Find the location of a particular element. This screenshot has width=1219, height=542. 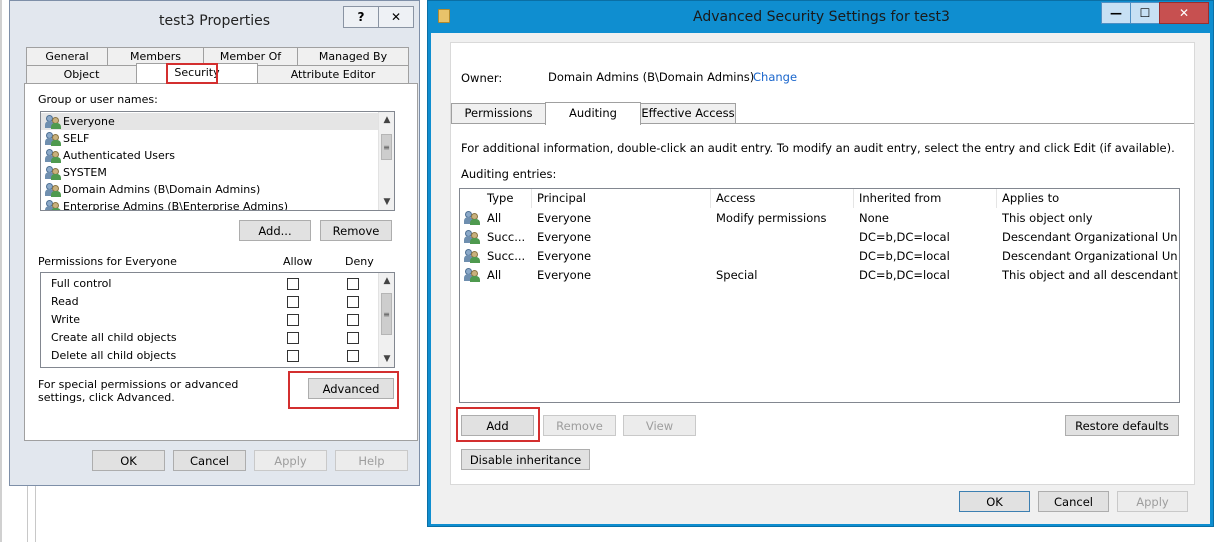

entries-label: Auditing entries: is located at coordinates (509, 174).